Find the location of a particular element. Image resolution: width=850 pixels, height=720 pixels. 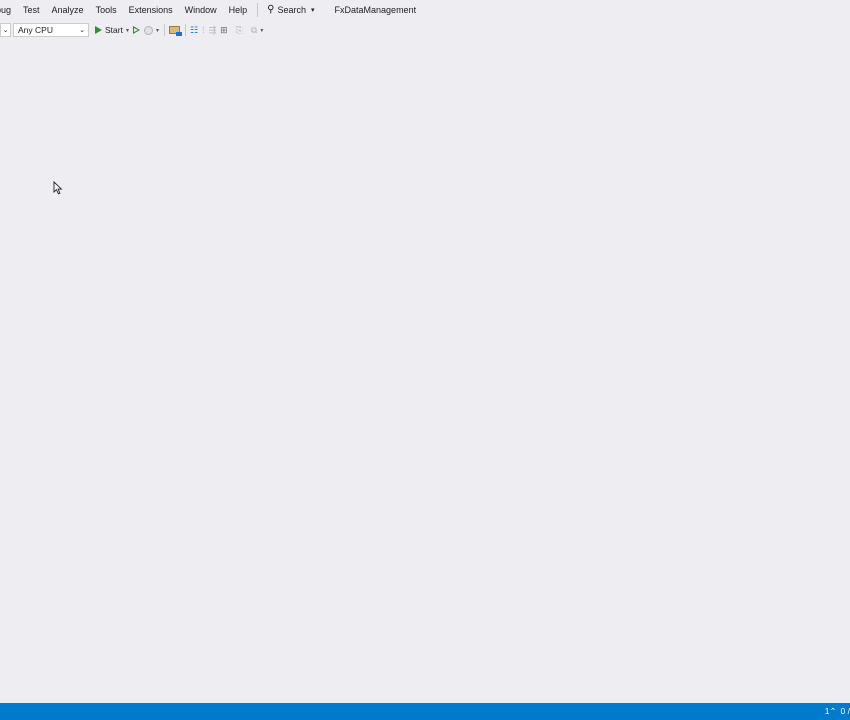

status-indicators: 1⌃ 0 / is located at coordinates (837, 711).